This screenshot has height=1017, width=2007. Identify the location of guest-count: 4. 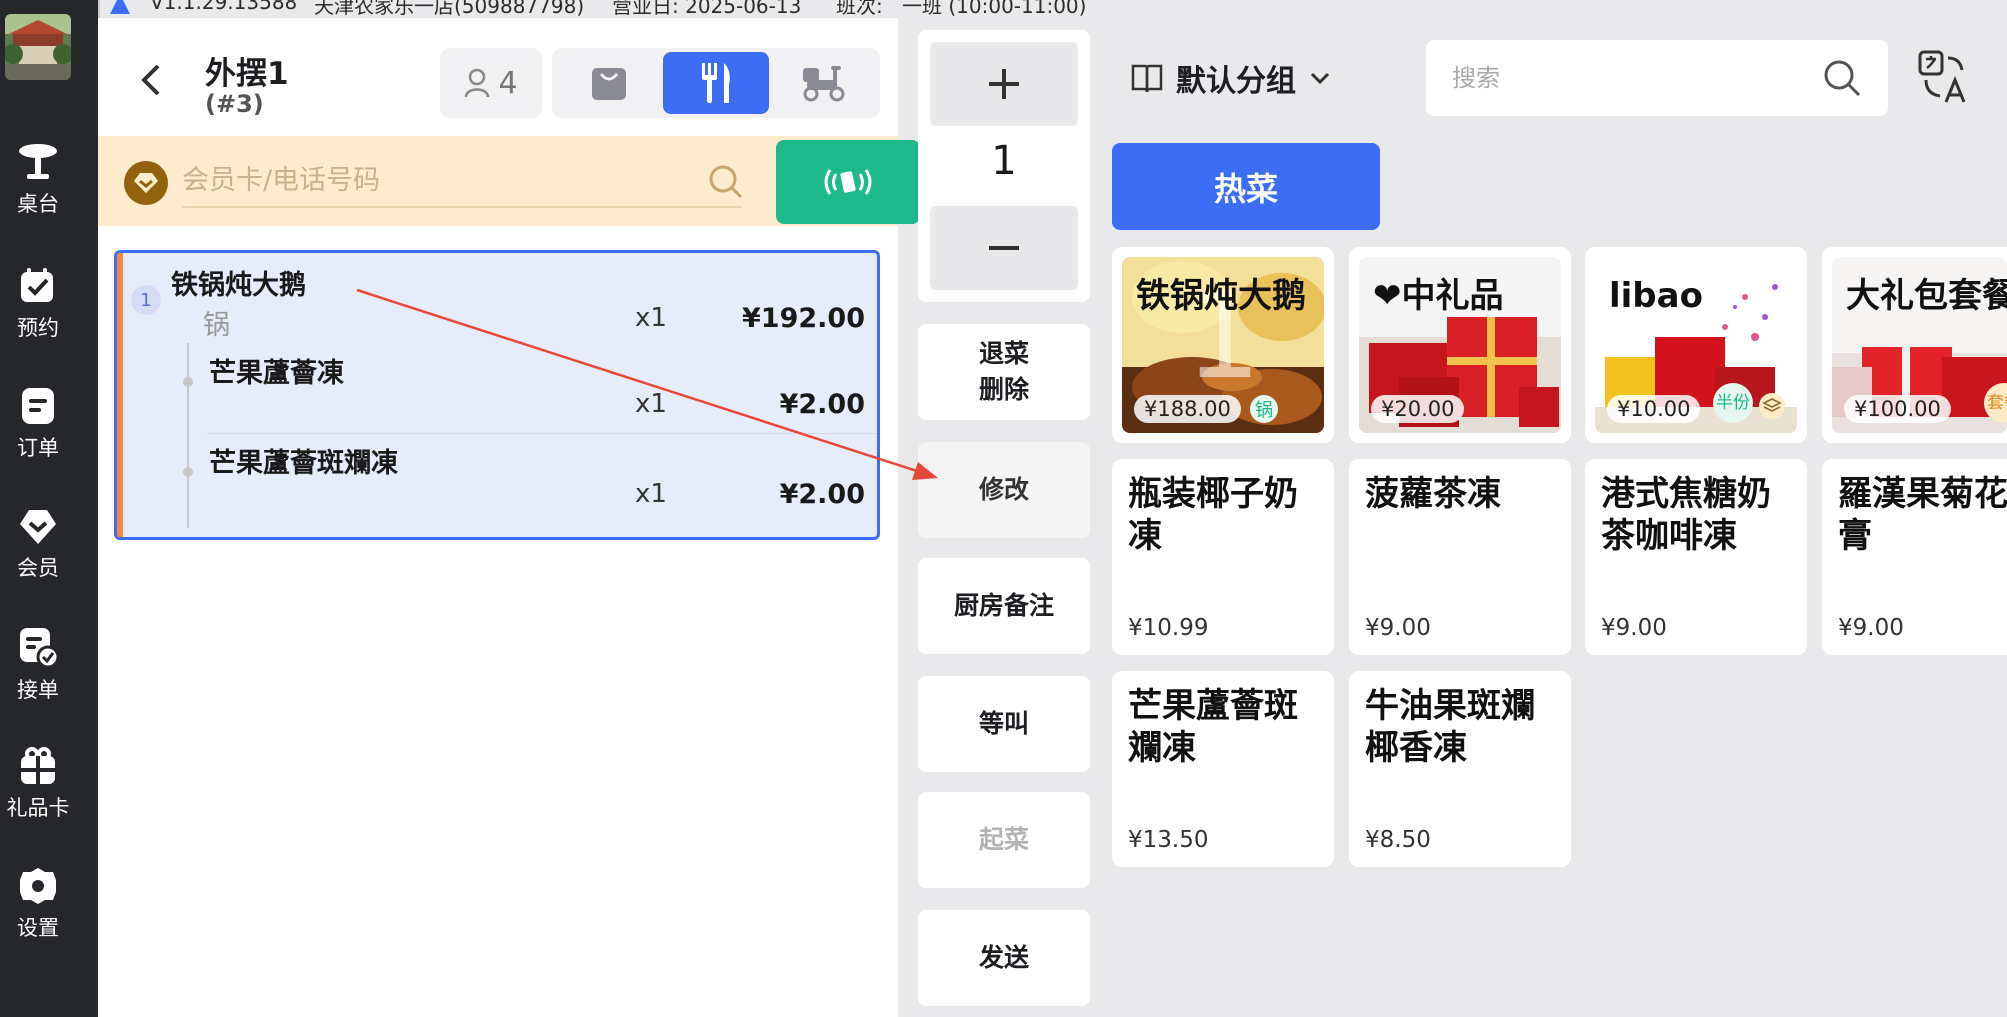
(508, 83).